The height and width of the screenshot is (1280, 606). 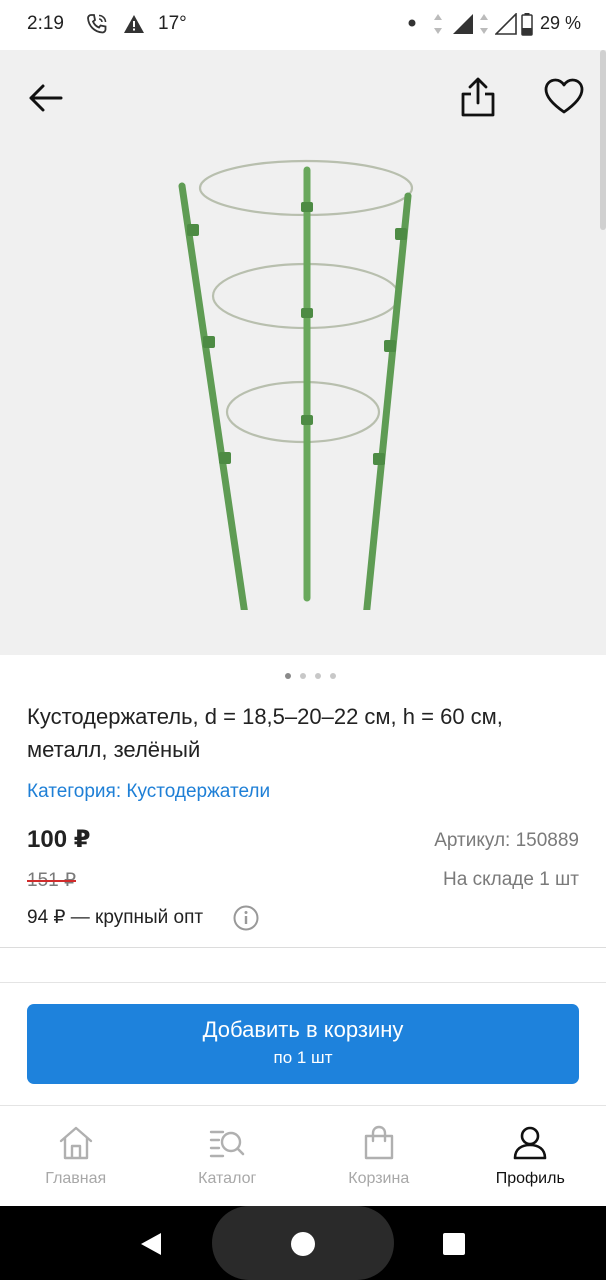 I want to click on battery-percentage: 29 %, so click(x=561, y=23).